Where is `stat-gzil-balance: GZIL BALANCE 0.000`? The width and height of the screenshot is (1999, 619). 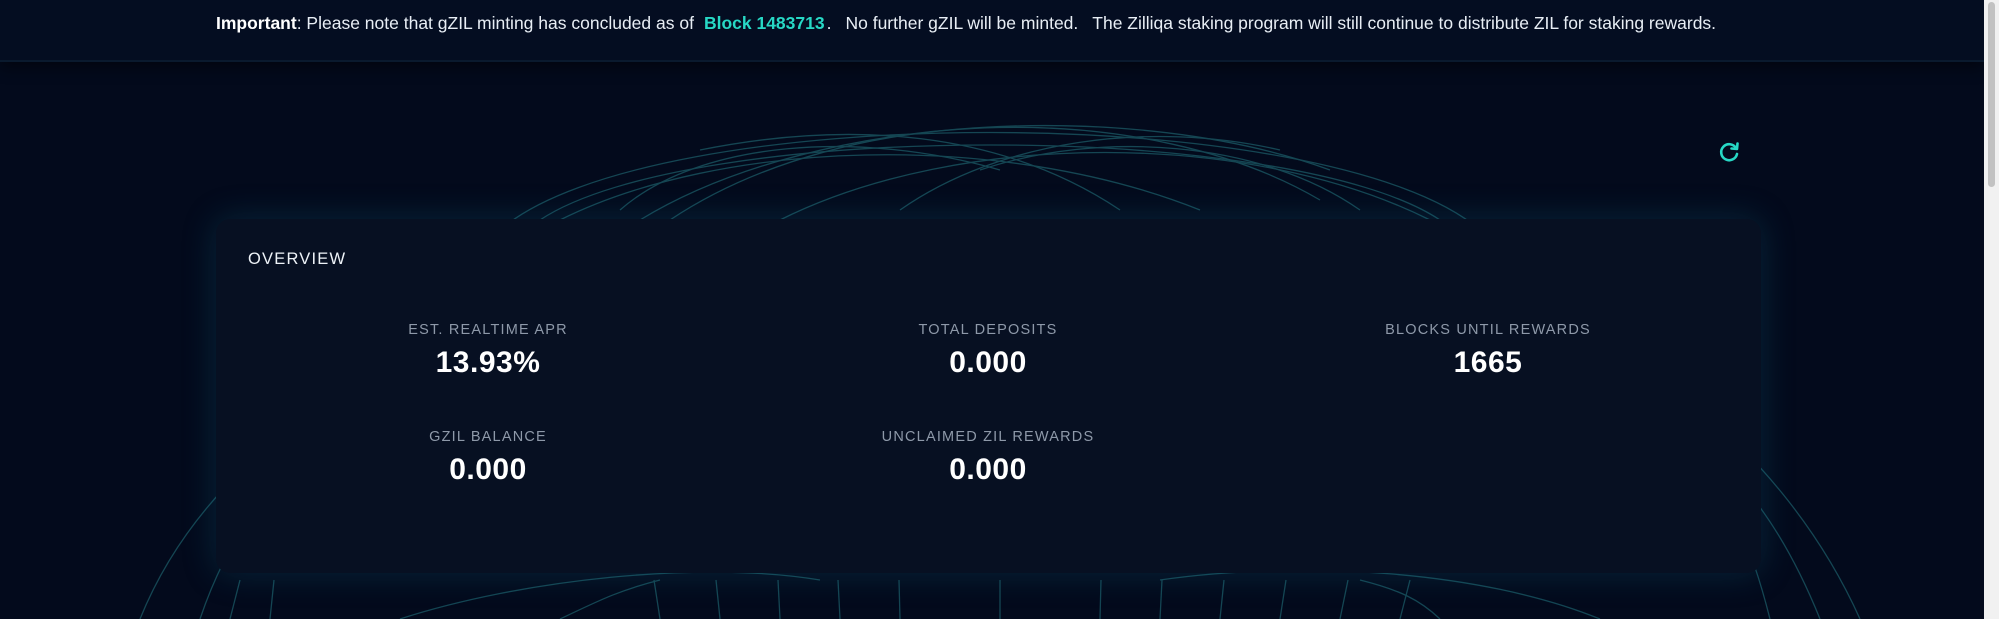
stat-gzil-balance: GZIL BALANCE 0.000 is located at coordinates (488, 458).